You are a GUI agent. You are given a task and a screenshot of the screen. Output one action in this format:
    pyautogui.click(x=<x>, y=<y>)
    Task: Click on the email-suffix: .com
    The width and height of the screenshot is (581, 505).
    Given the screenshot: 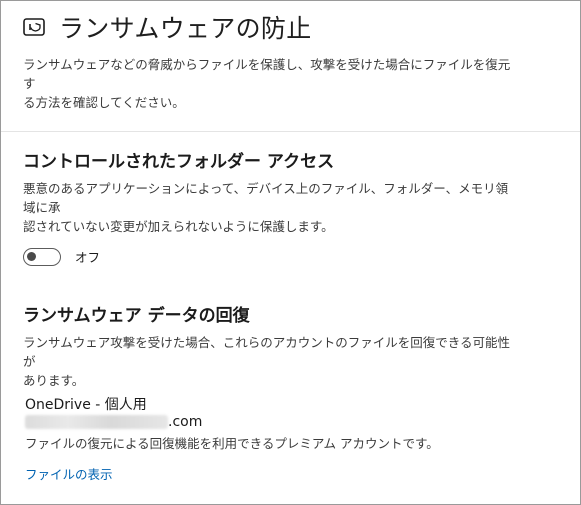 What is the action you would take?
    pyautogui.click(x=185, y=422)
    